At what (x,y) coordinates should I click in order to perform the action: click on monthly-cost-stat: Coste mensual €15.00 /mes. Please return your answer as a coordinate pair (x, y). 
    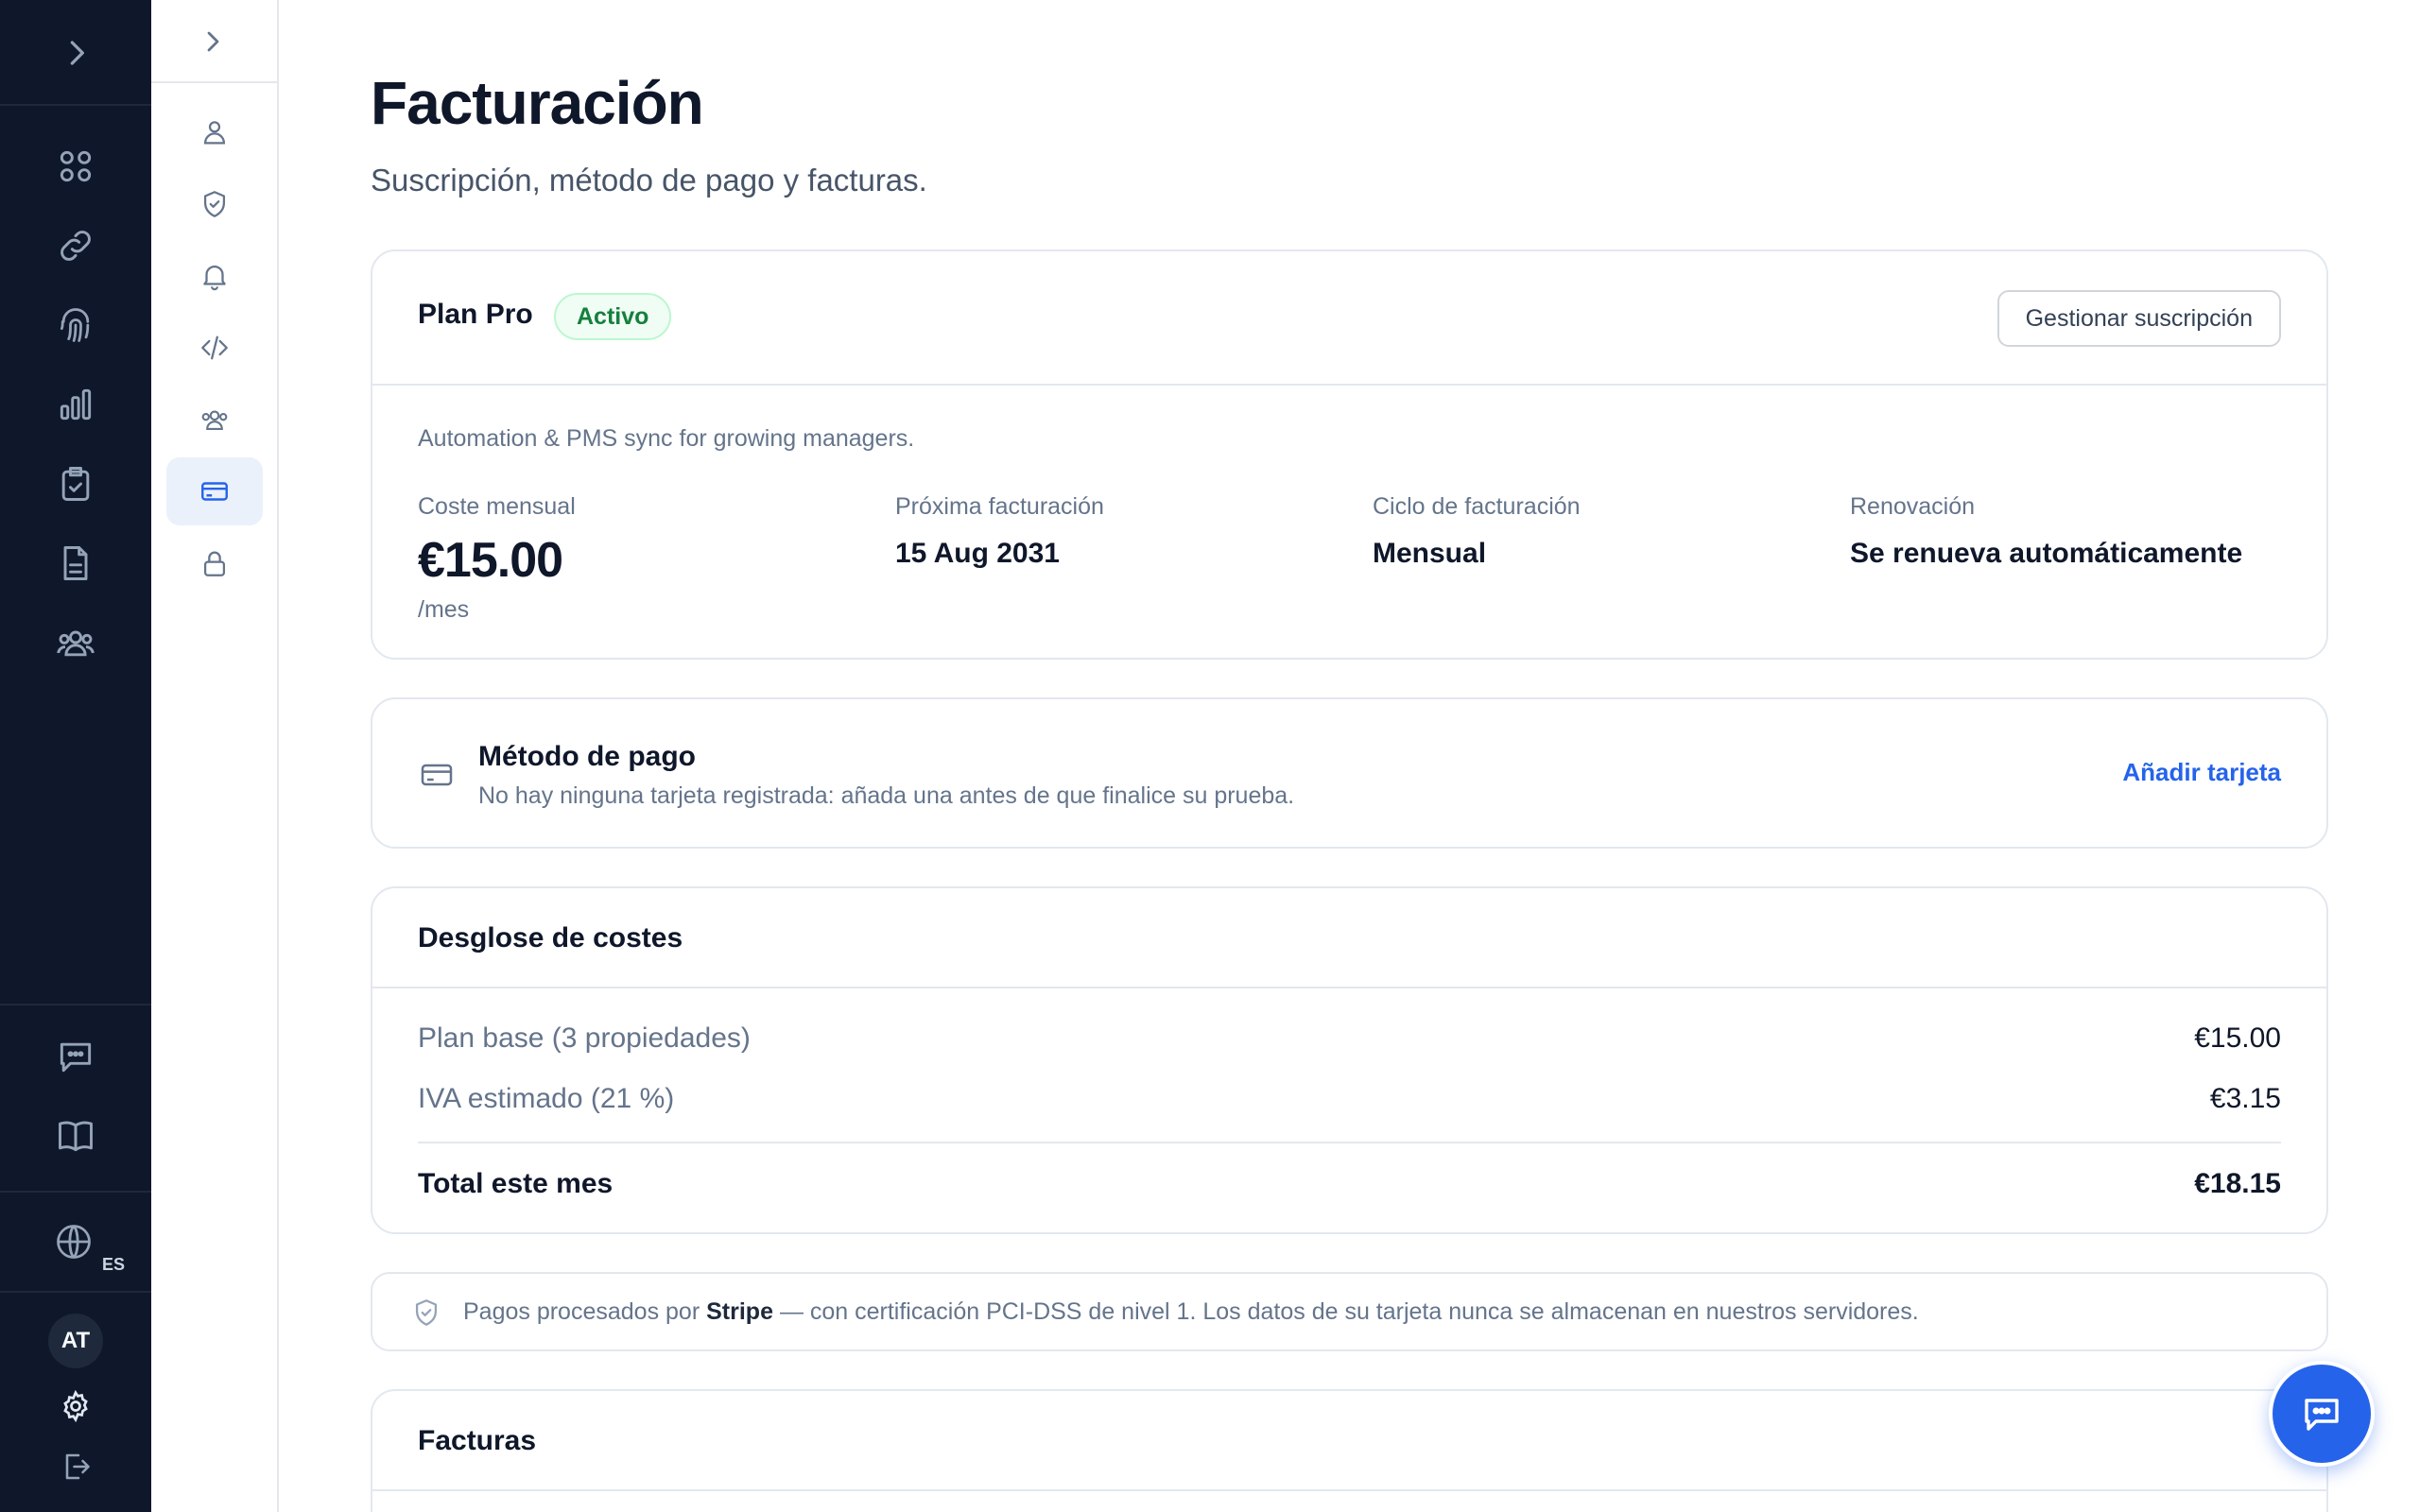
    Looking at the image, I should click on (497, 558).